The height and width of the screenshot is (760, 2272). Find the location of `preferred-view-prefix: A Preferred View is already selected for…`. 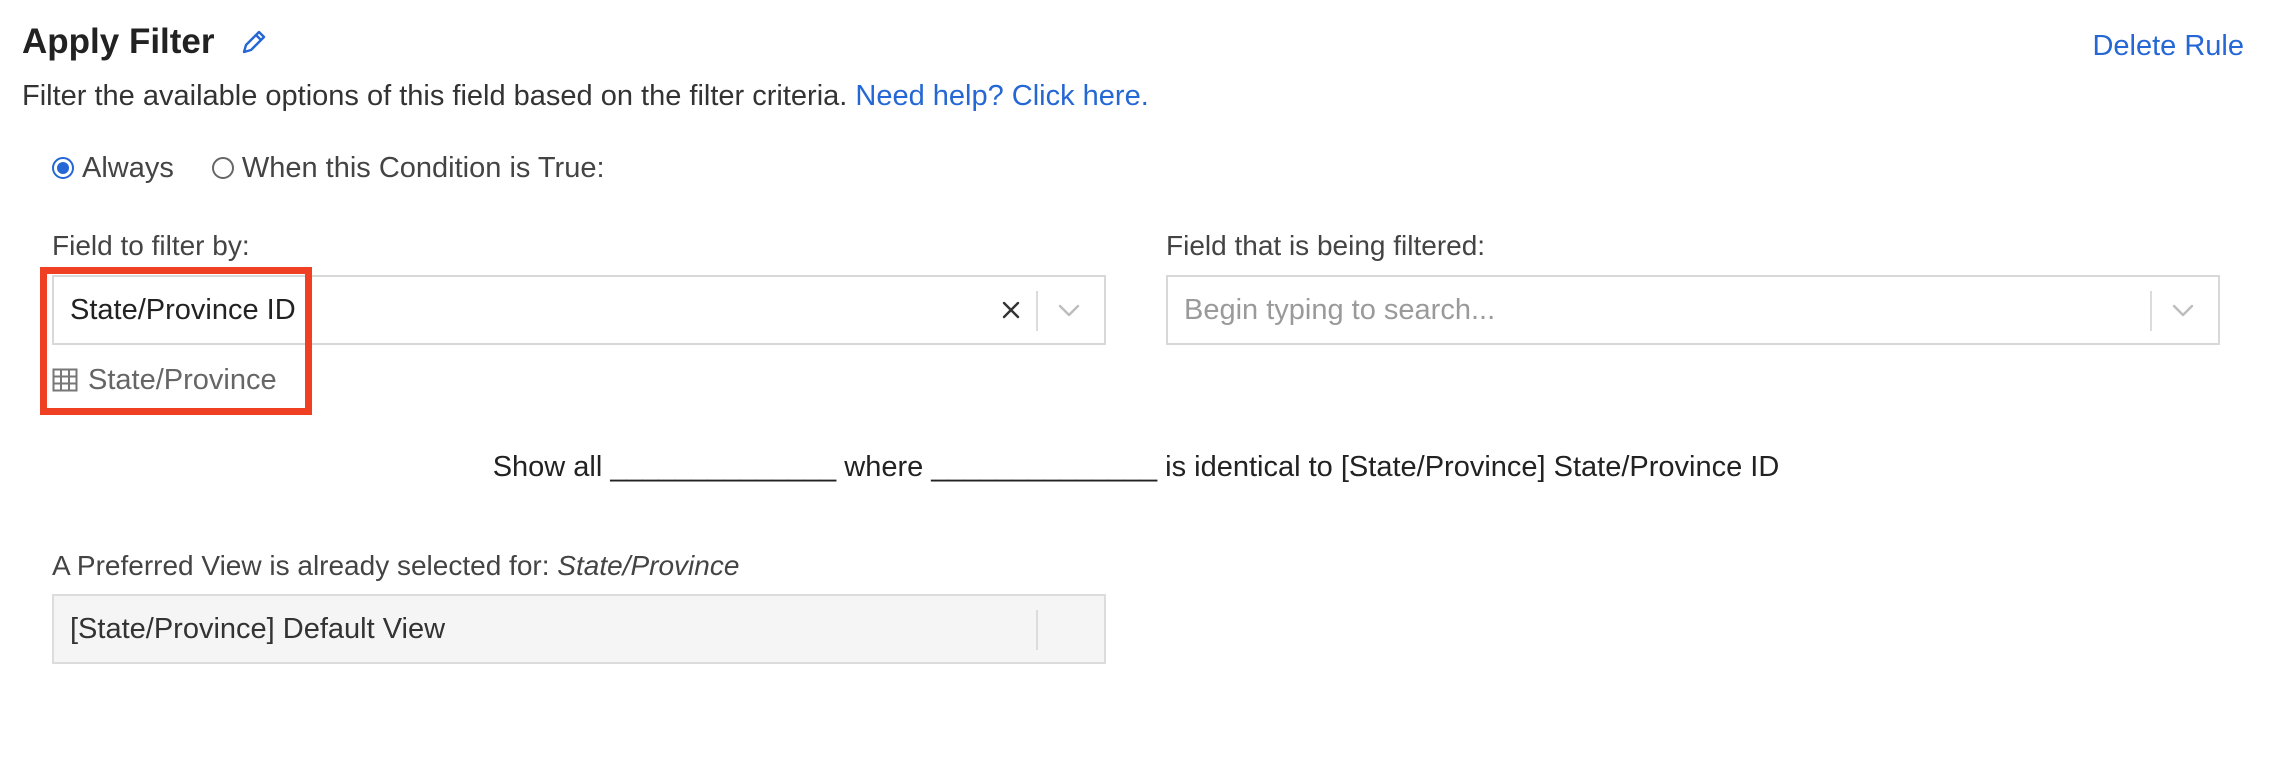

preferred-view-prefix: A Preferred View is already selected for… is located at coordinates (305, 565).